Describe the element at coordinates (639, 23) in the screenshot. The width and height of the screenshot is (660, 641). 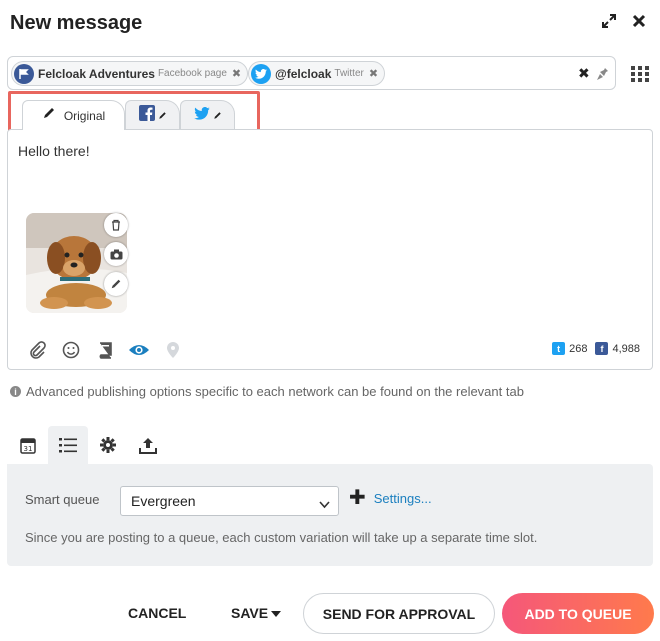
I see `close-icon` at that location.